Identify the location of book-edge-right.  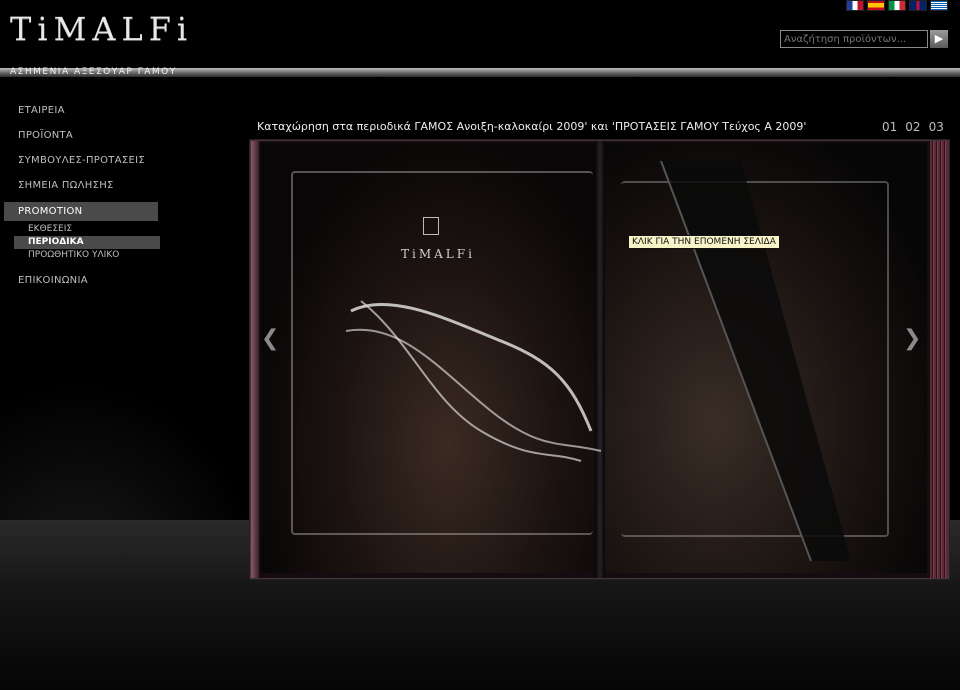
(939, 359).